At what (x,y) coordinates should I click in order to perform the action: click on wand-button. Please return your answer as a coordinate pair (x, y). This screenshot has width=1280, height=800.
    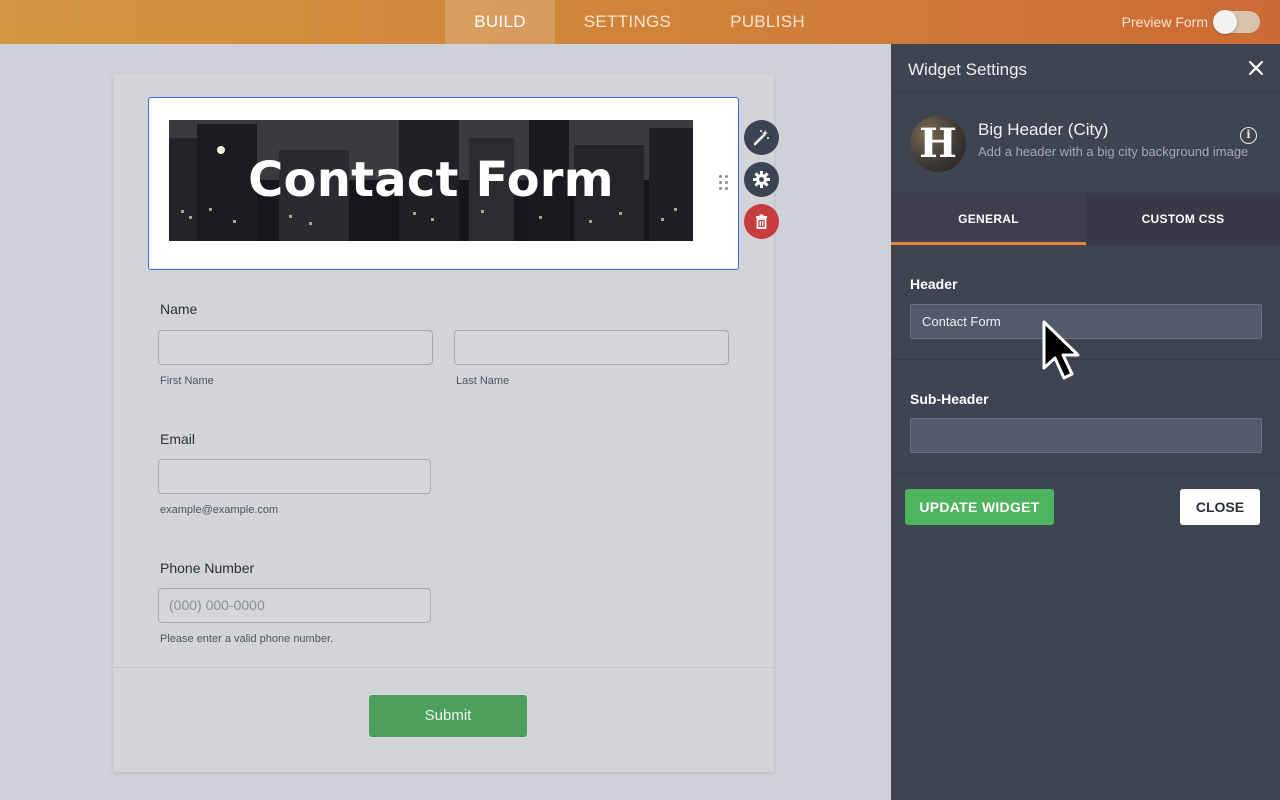
    Looking at the image, I should click on (761, 137).